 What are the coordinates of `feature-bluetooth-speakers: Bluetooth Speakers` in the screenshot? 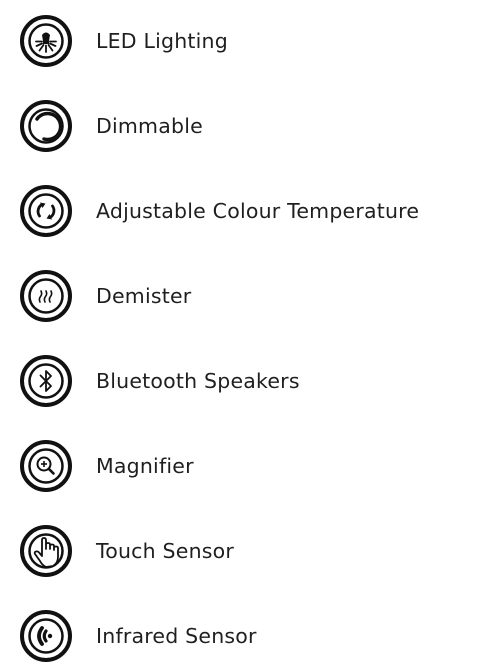 It's located at (255, 381).